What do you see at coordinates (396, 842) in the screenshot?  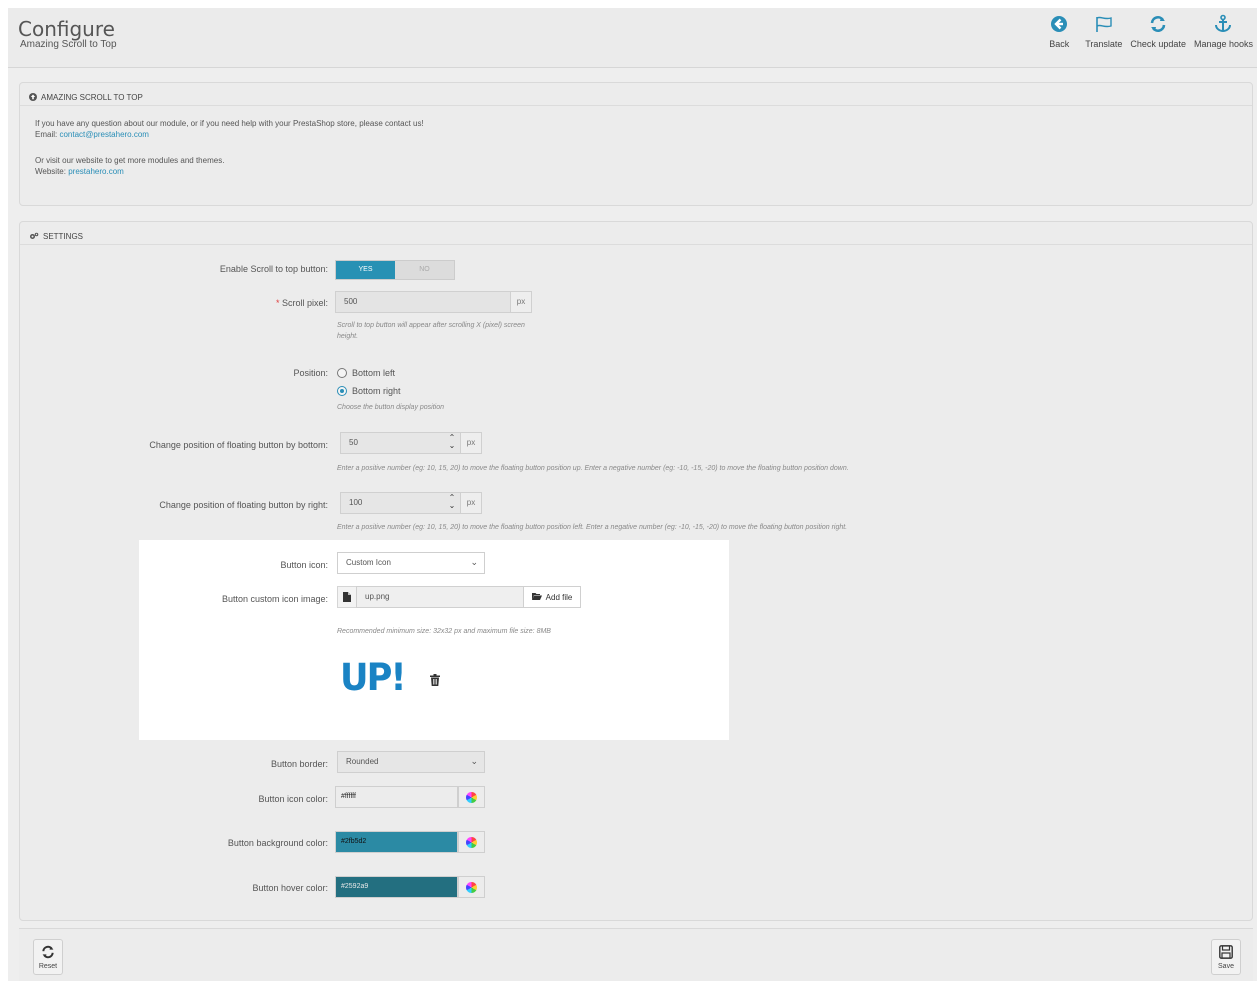 I see `bg-color-input: #2fb5d2` at bounding box center [396, 842].